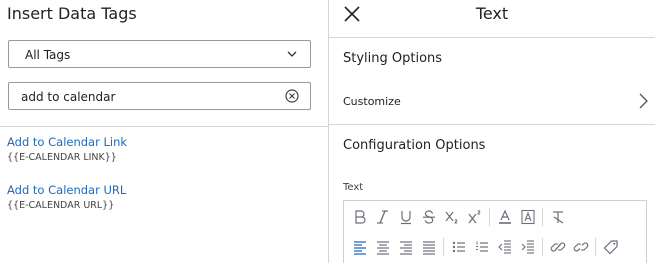 This screenshot has width=655, height=263. Describe the element at coordinates (414, 145) in the screenshot. I see `configuration-options-heading: Configuration Options` at that location.